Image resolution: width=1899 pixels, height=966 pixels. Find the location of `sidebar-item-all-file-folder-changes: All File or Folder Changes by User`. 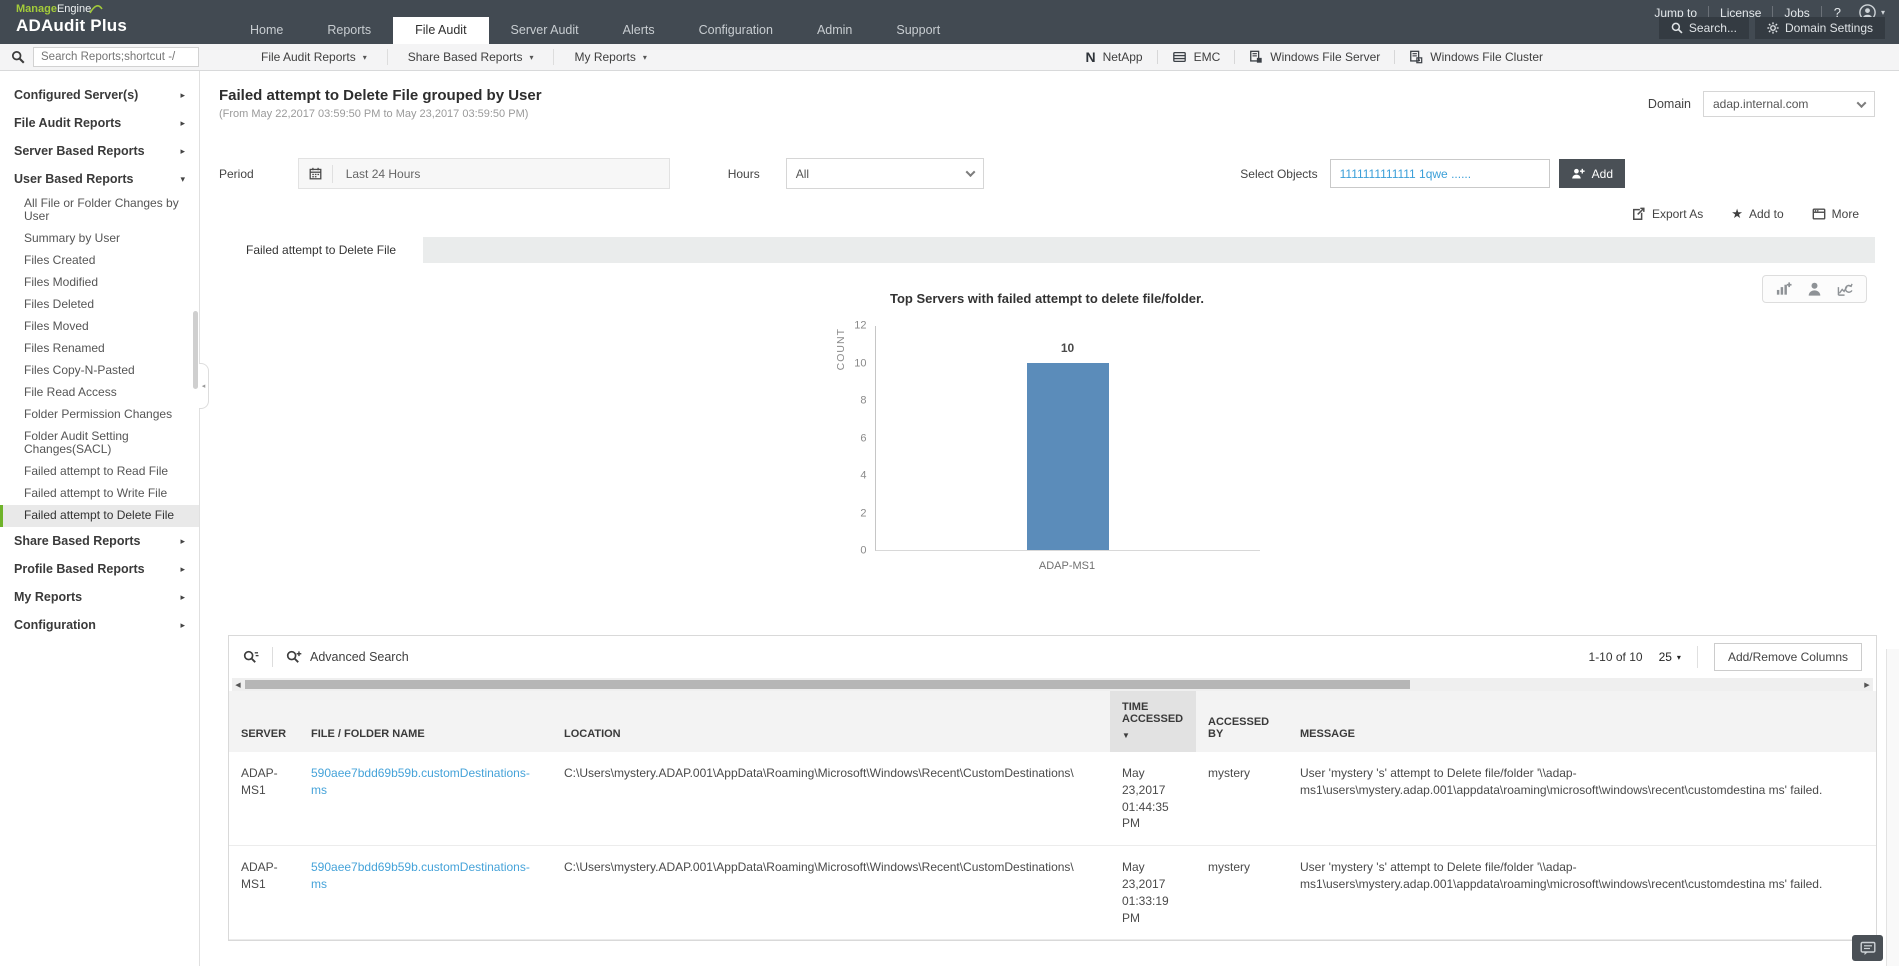

sidebar-item-all-file-folder-changes: All File or Folder Changes by User is located at coordinates (99, 210).